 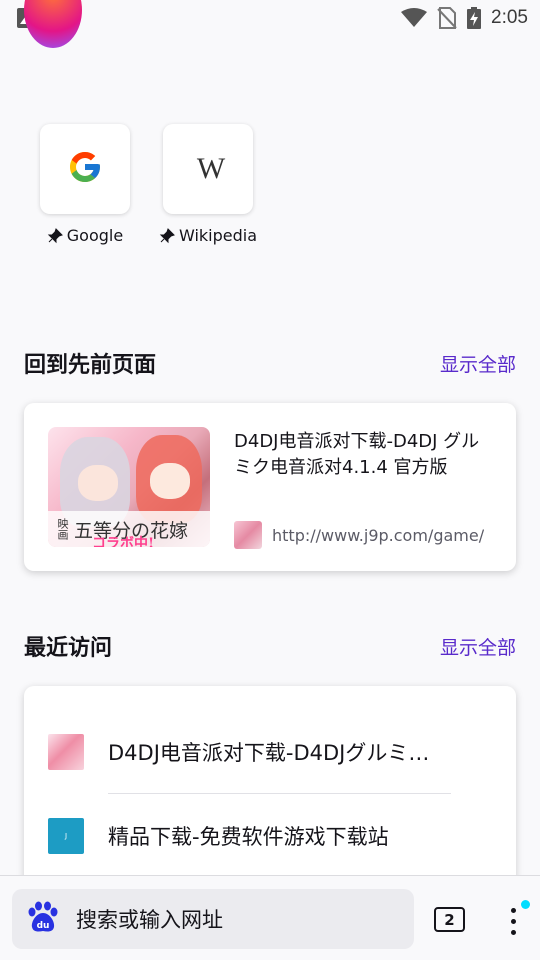 What do you see at coordinates (43, 919) in the screenshot?
I see `baidu-icon: du` at bounding box center [43, 919].